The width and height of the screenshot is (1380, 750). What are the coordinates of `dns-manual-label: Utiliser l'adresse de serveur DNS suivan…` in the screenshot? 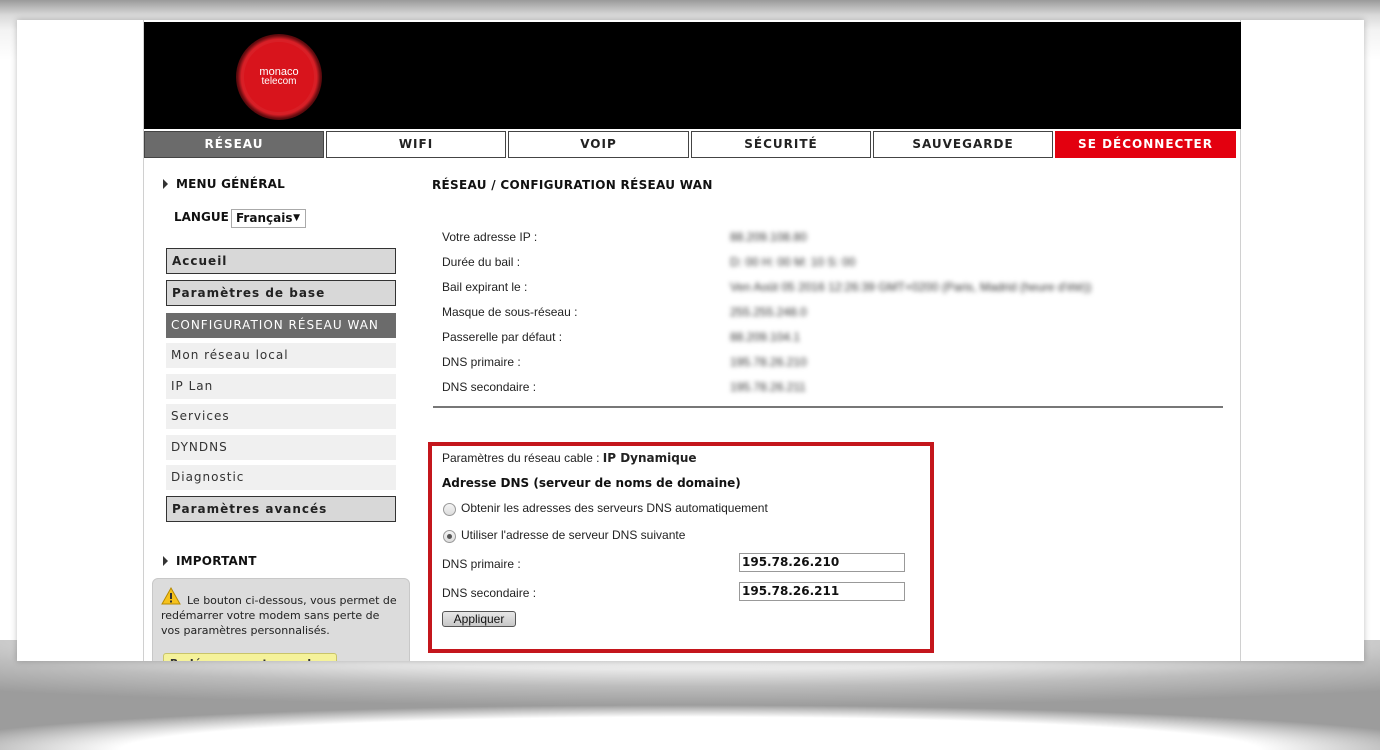 It's located at (573, 535).